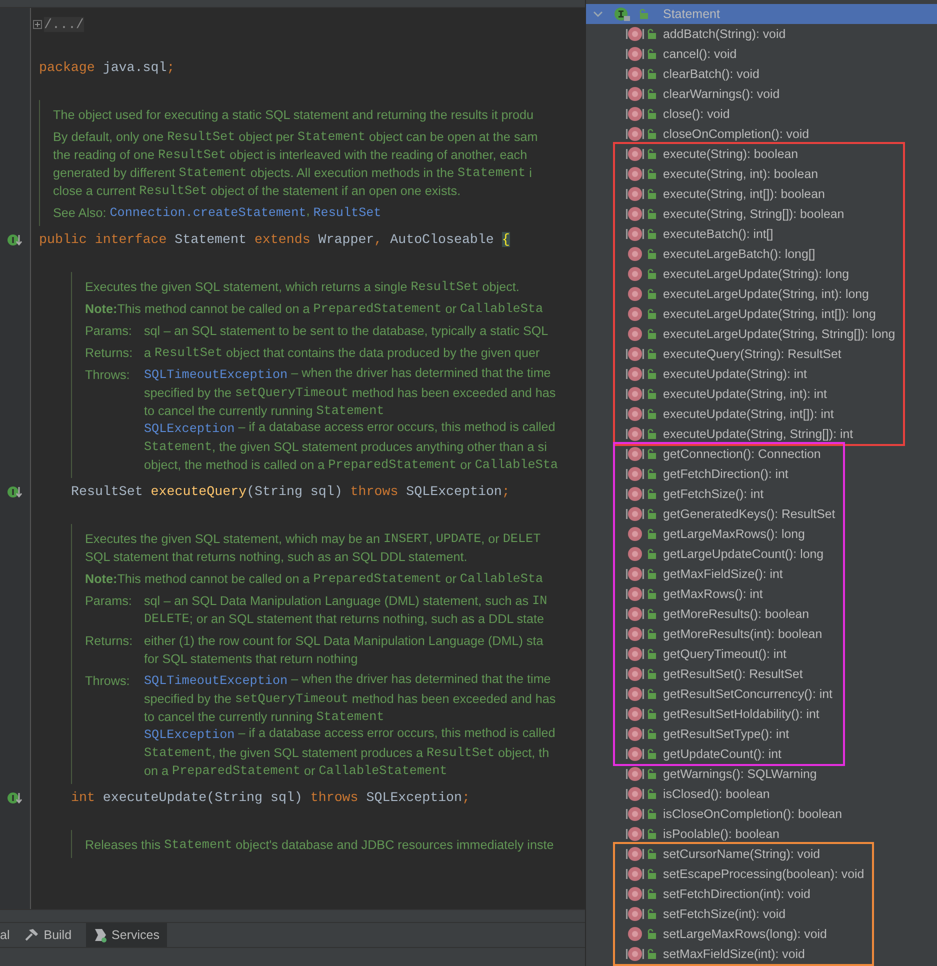  I want to click on member-item: getResultSetHoldability(): int, so click(725, 714).